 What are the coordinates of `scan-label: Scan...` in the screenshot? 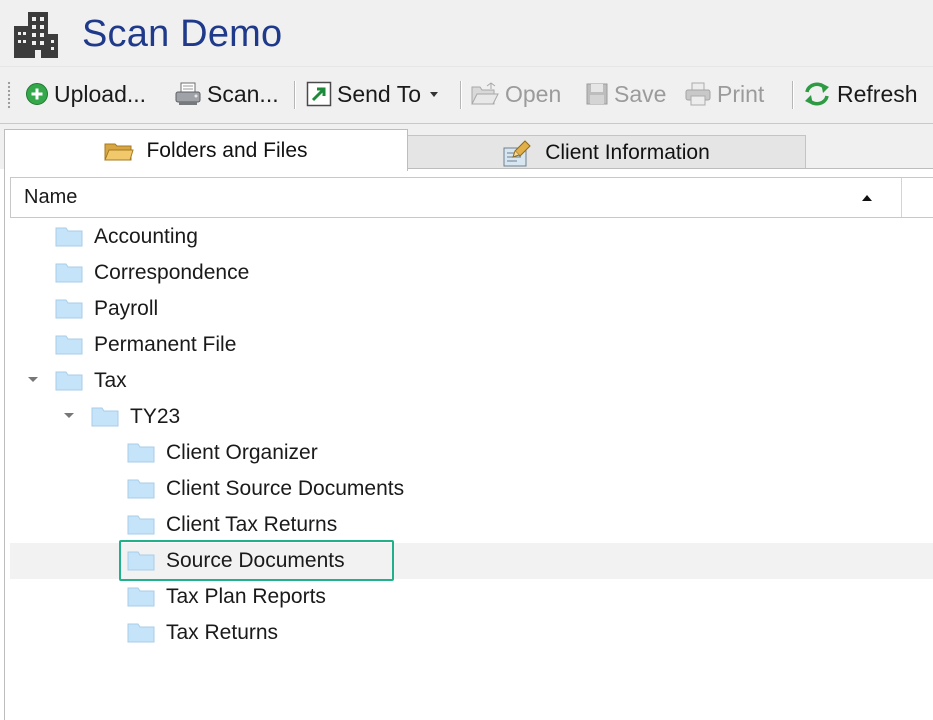 It's located at (243, 93).